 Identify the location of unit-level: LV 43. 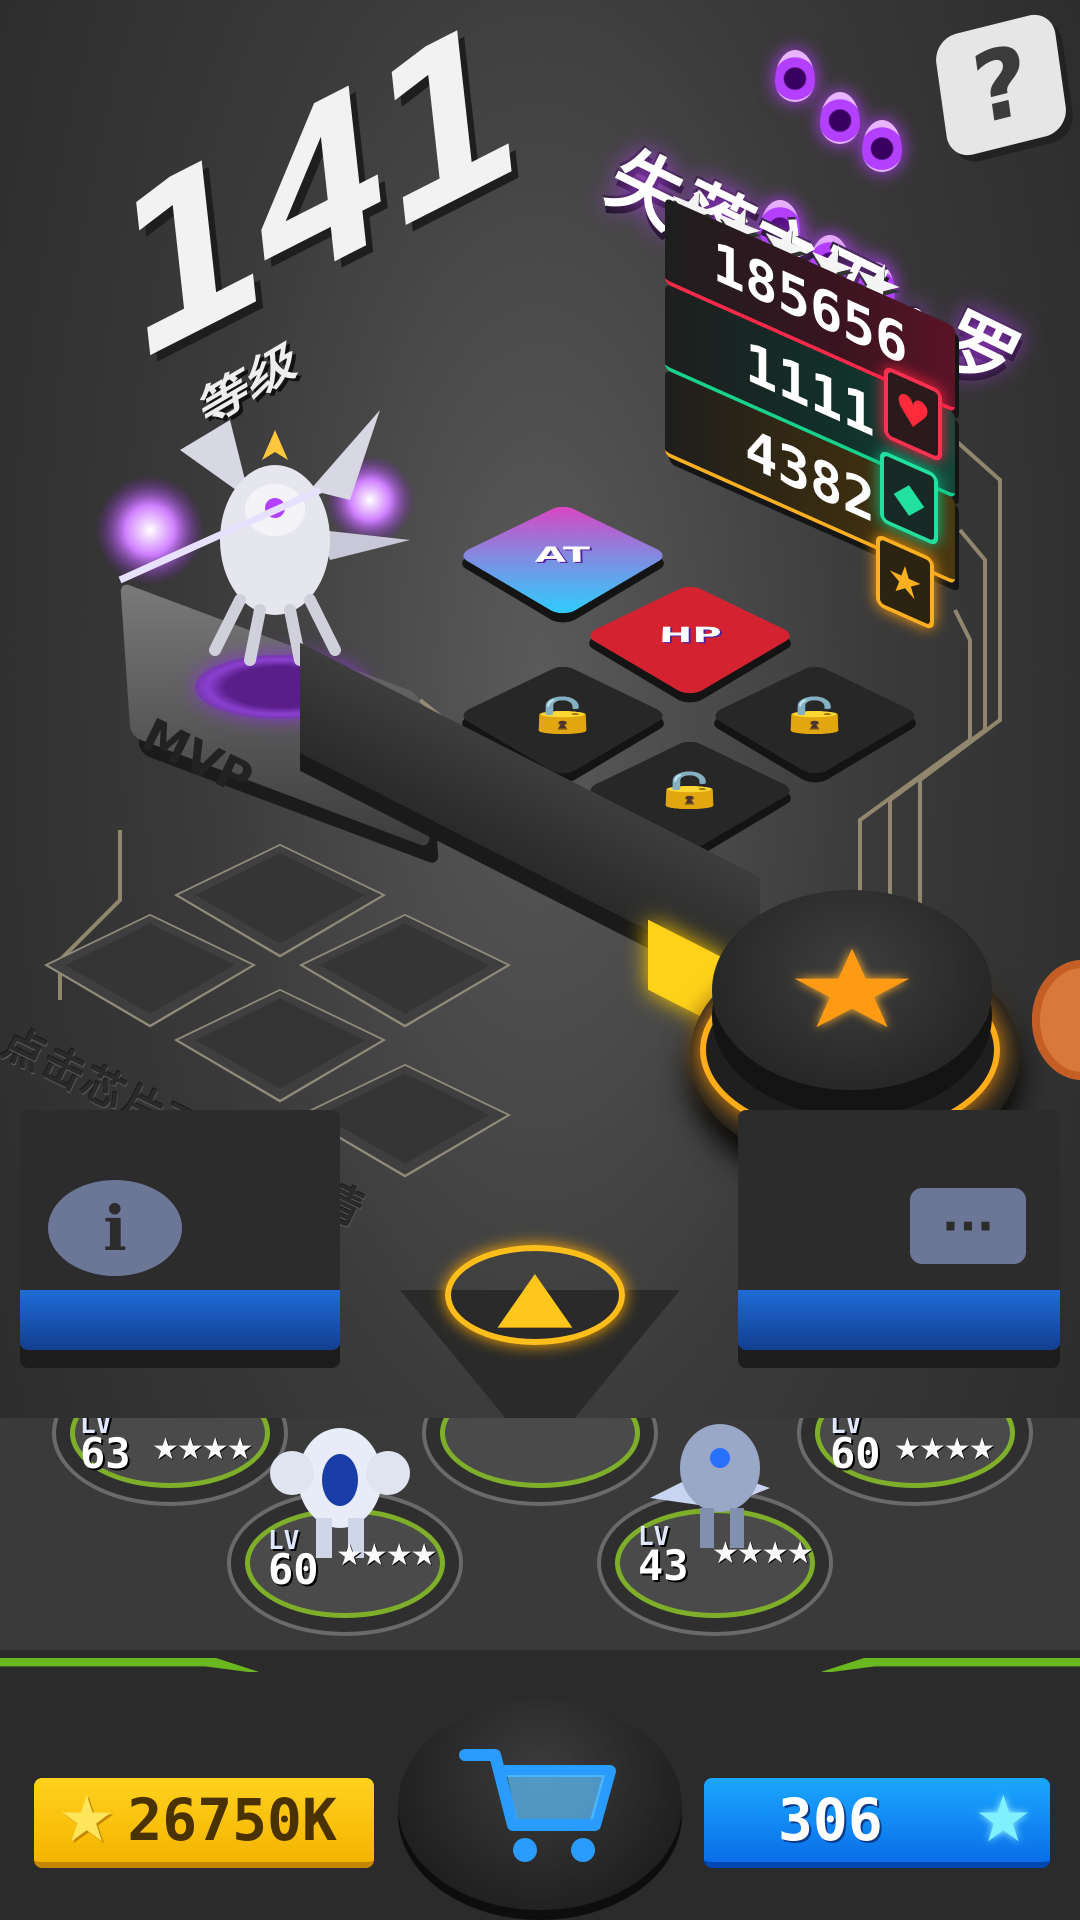
(663, 1557).